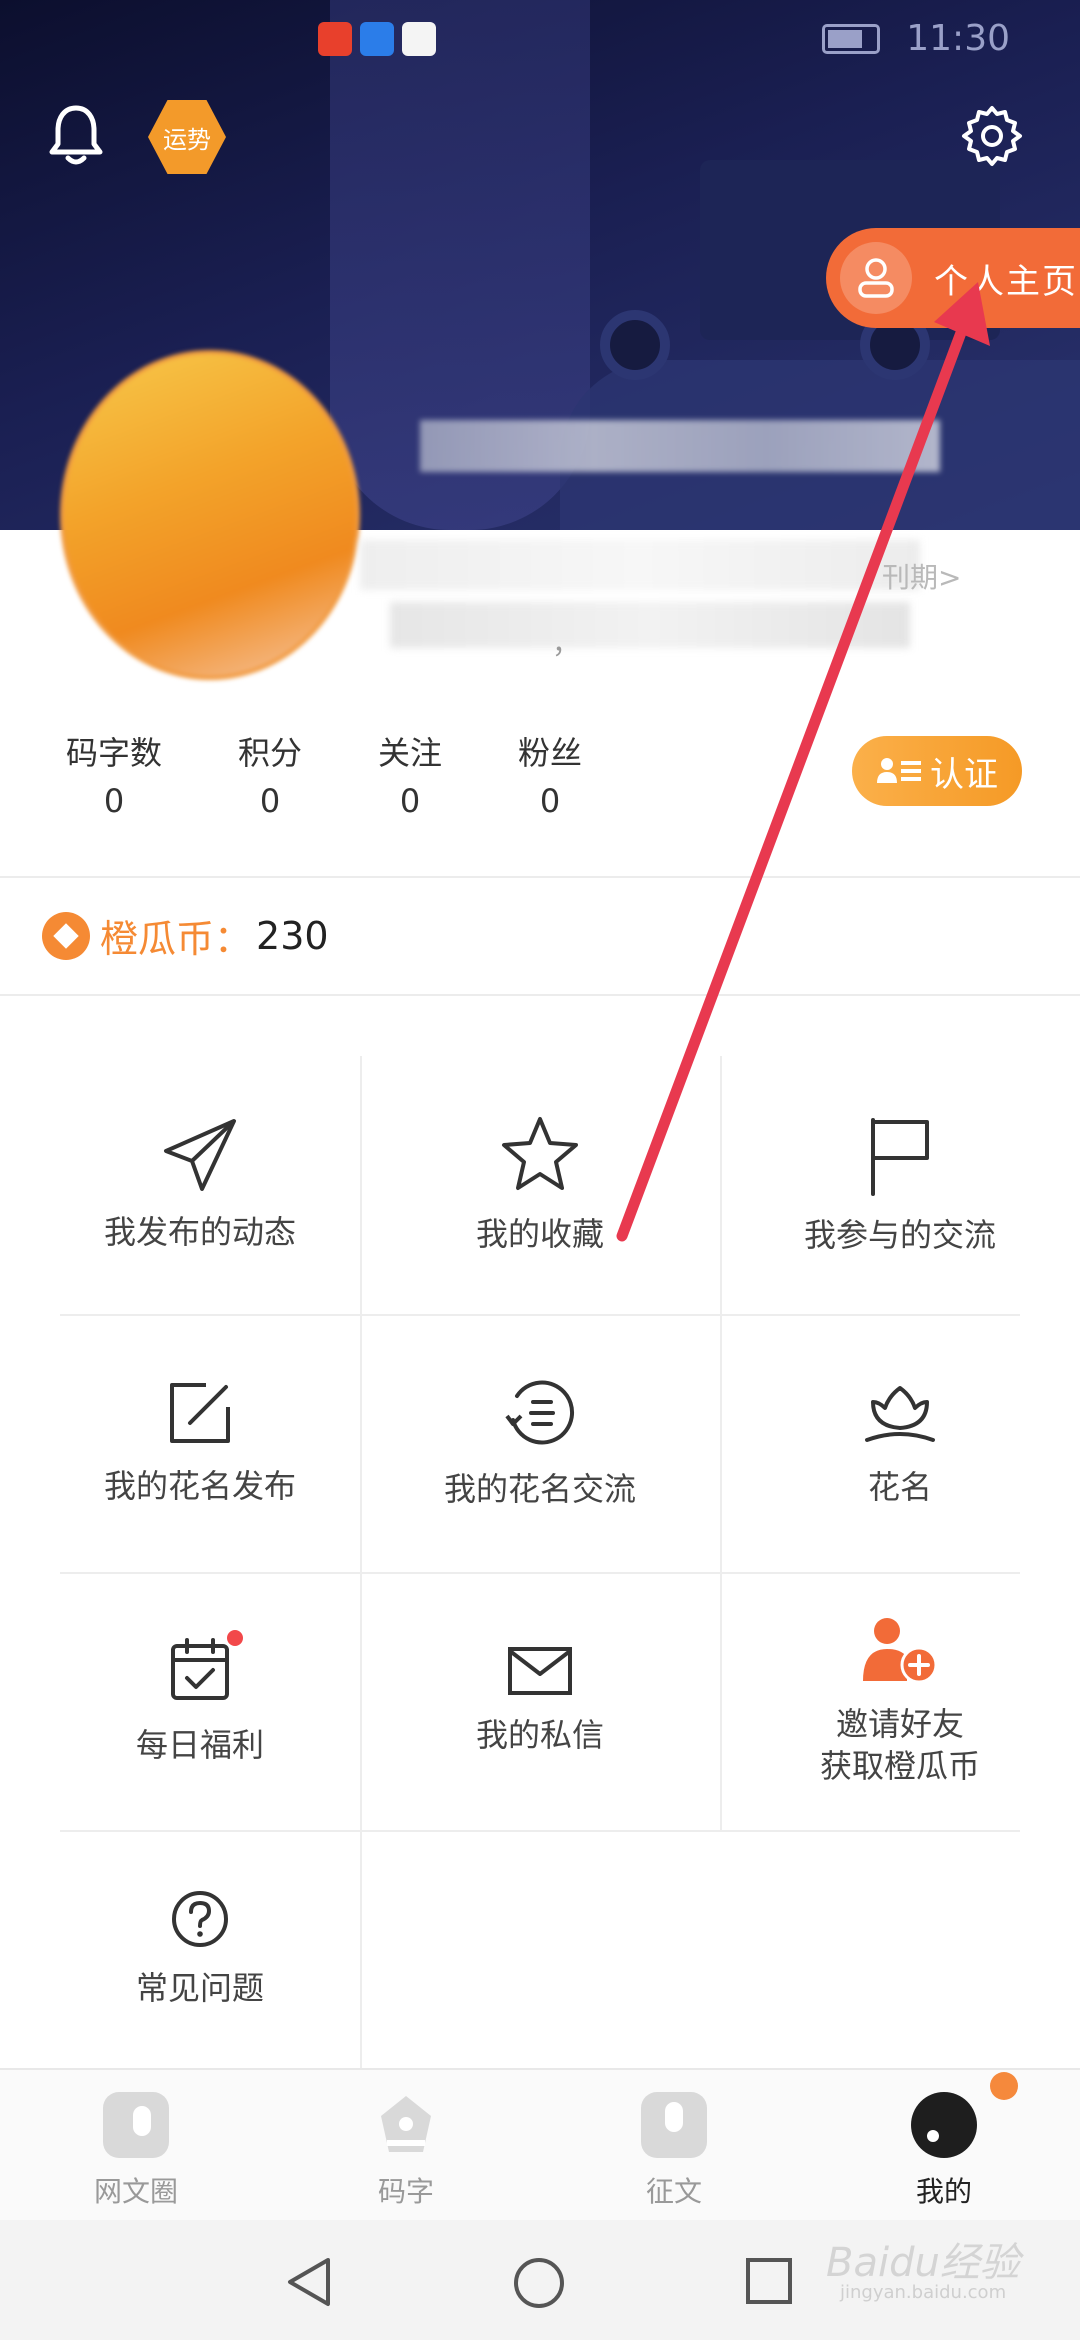 Image resolution: width=1080 pixels, height=2340 pixels. I want to click on personal-homepage-label: 个人主页, so click(1006, 281).